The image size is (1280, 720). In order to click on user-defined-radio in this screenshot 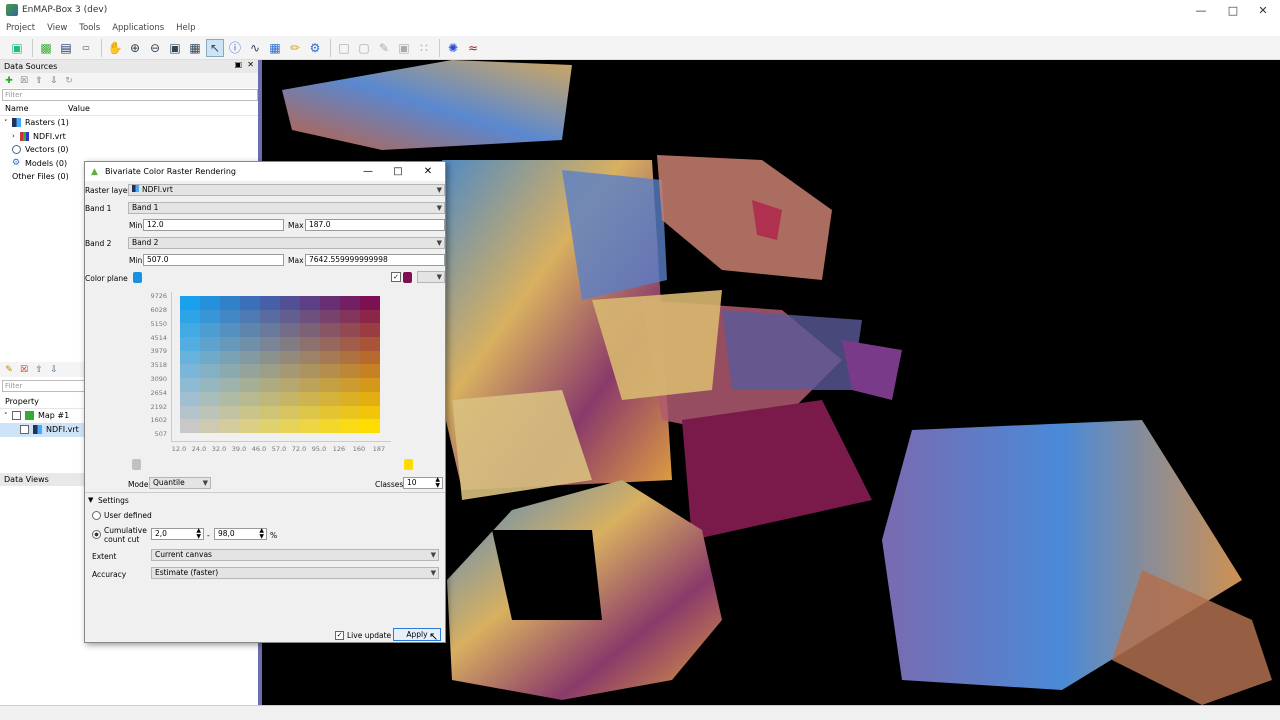, I will do `click(96, 515)`.